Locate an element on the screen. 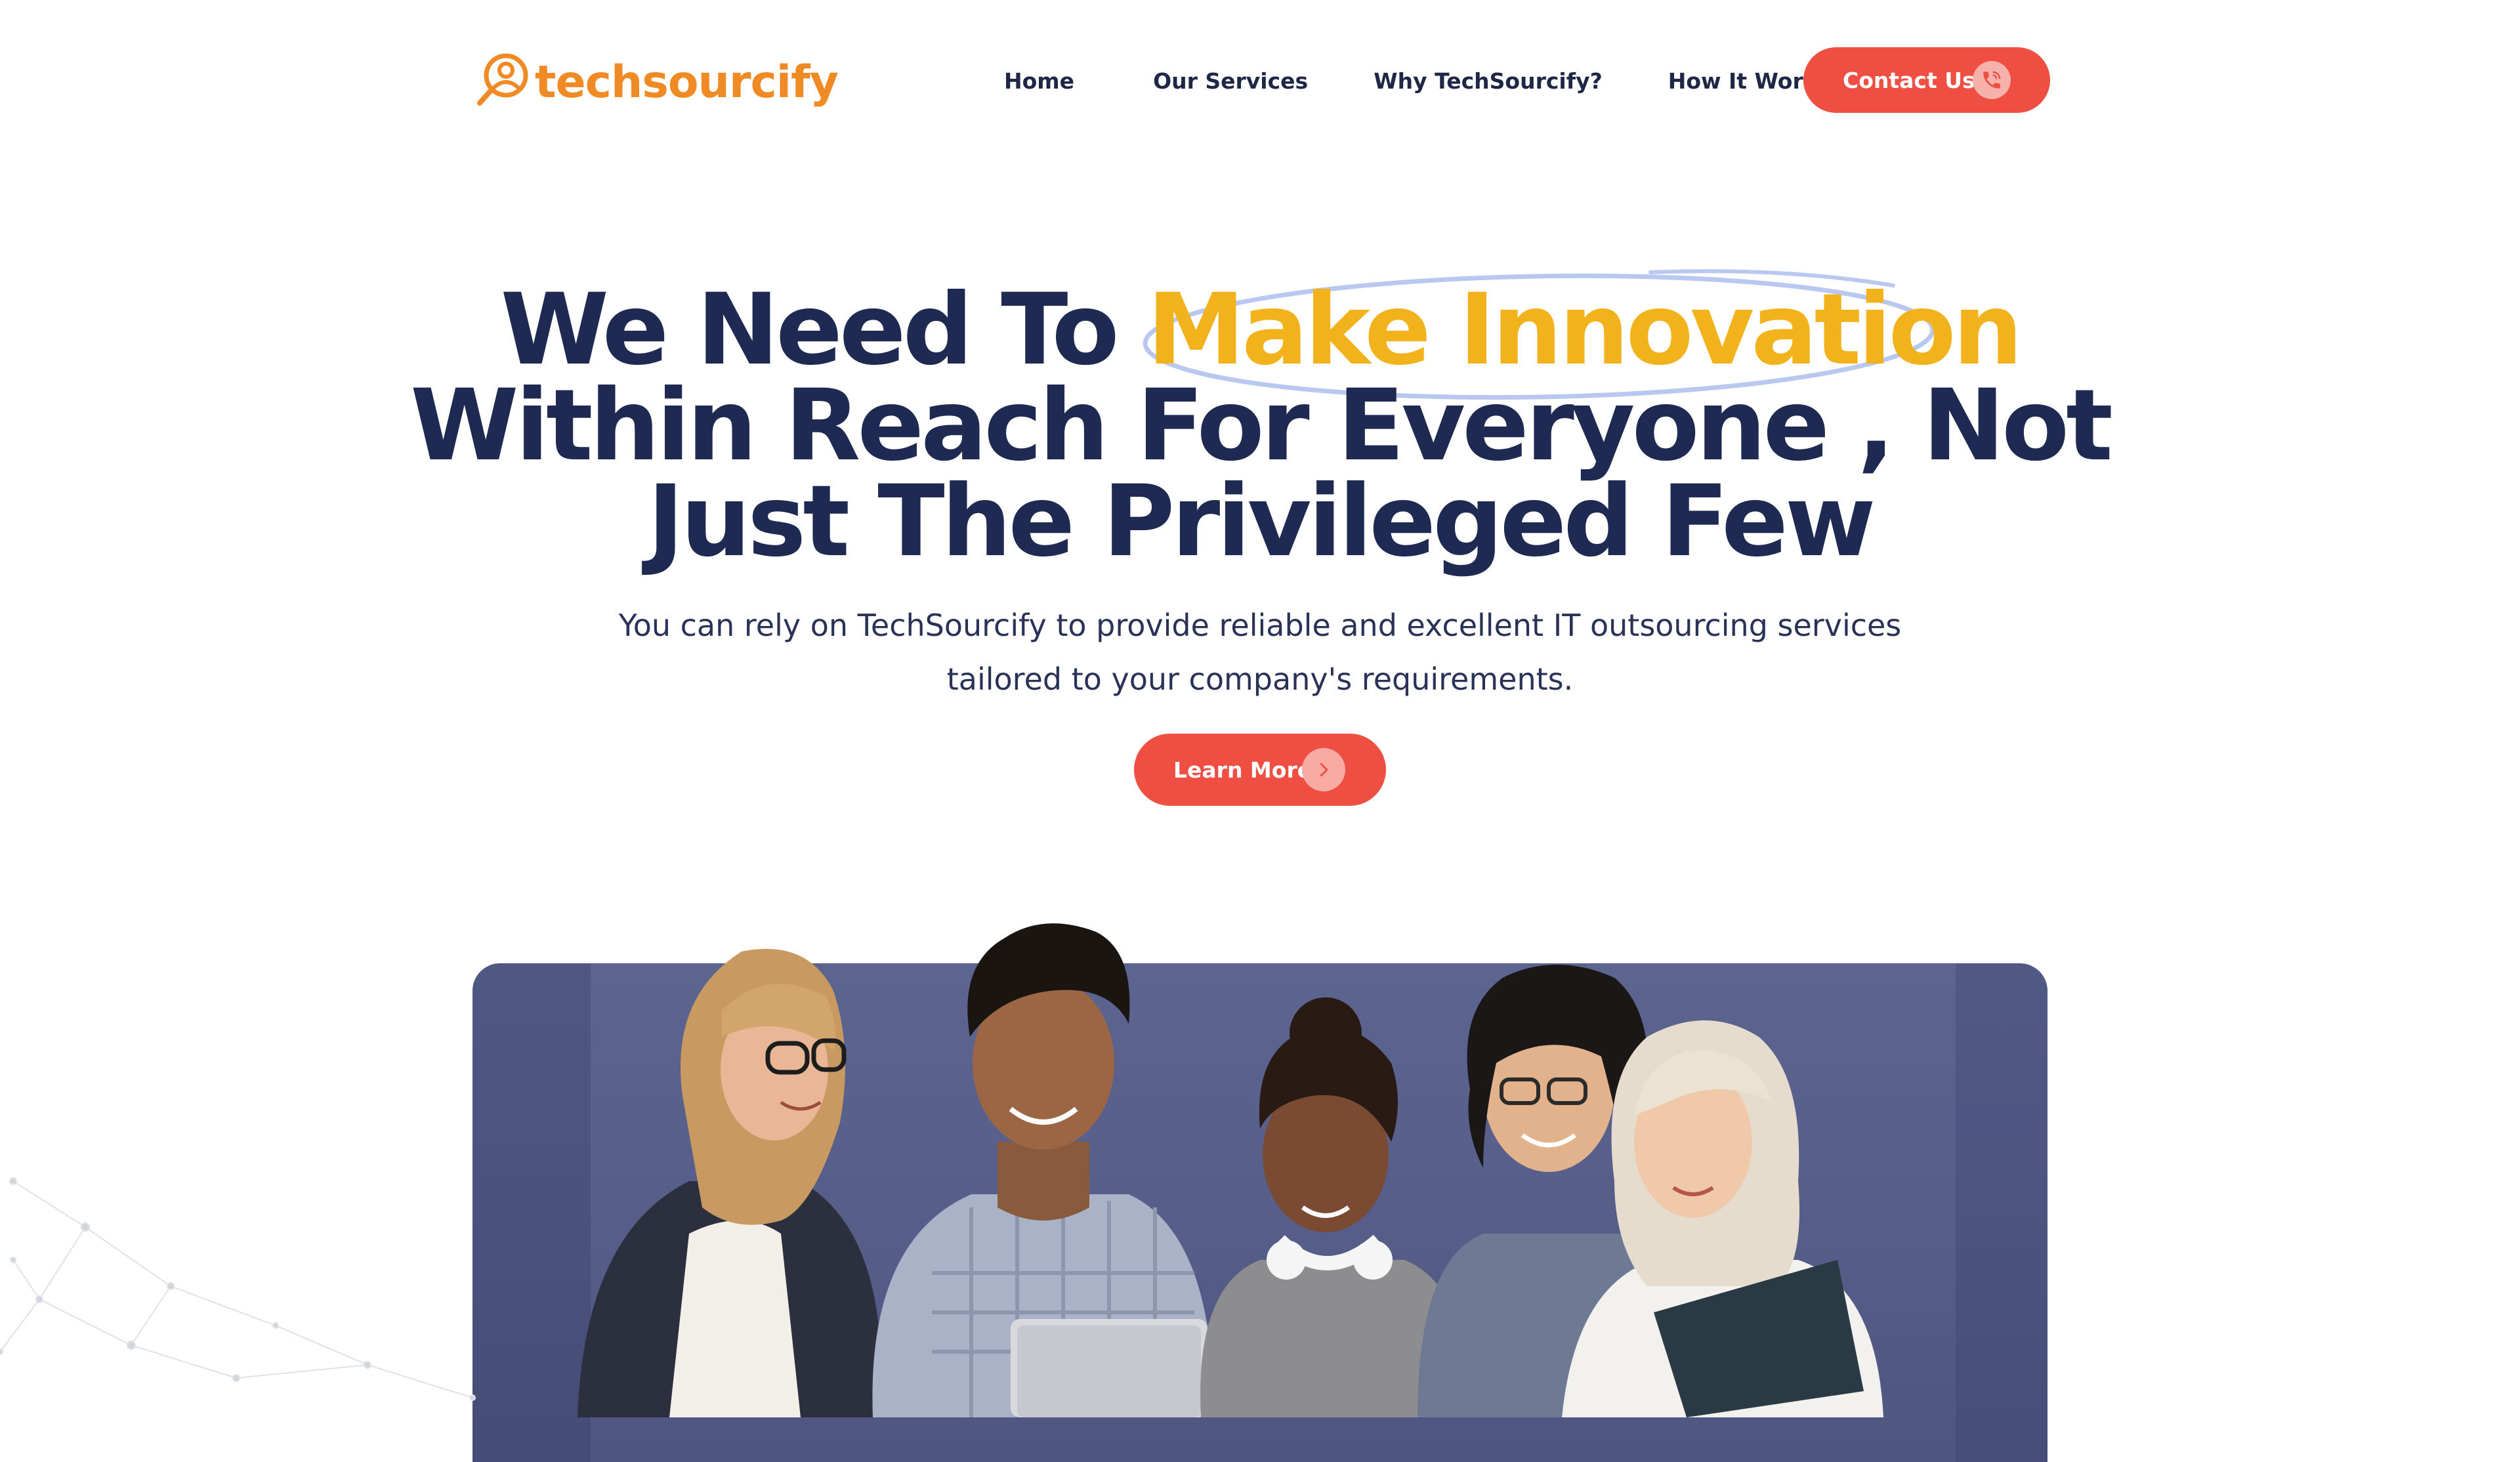 This screenshot has width=2520, height=1462. contact-us-label: Contact Us is located at coordinates (1909, 80).